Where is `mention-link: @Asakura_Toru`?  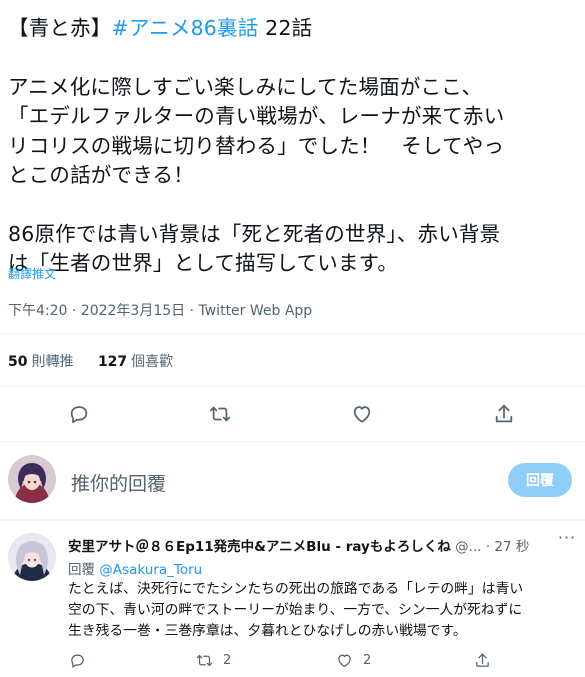 mention-link: @Asakura_Toru is located at coordinates (150, 570).